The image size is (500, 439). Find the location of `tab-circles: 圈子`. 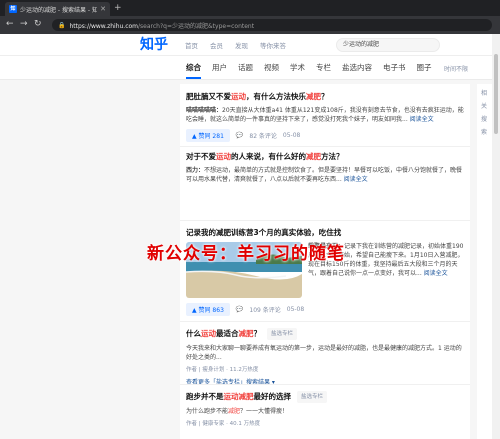

tab-circles: 圈子 is located at coordinates (424, 67).